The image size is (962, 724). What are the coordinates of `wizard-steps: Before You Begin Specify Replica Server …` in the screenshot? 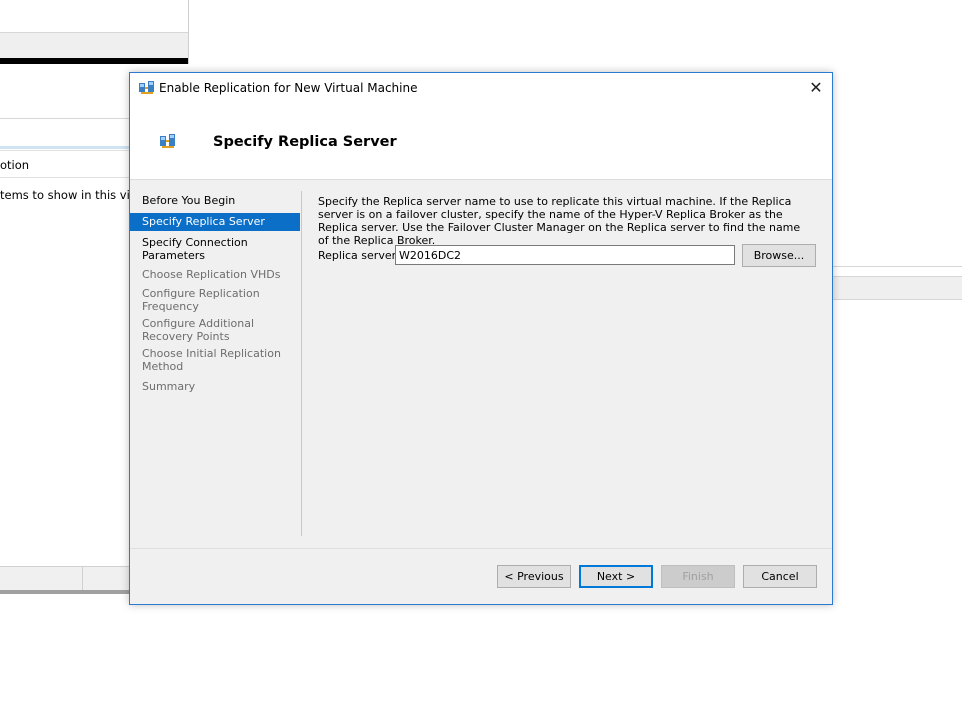 It's located at (216, 358).